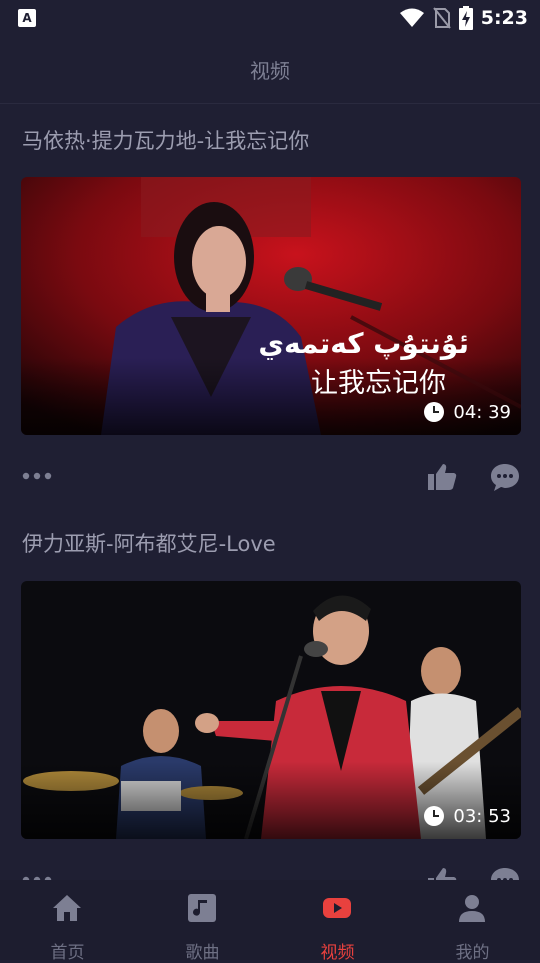 The width and height of the screenshot is (540, 963). I want to click on wifi-icon, so click(411, 17).